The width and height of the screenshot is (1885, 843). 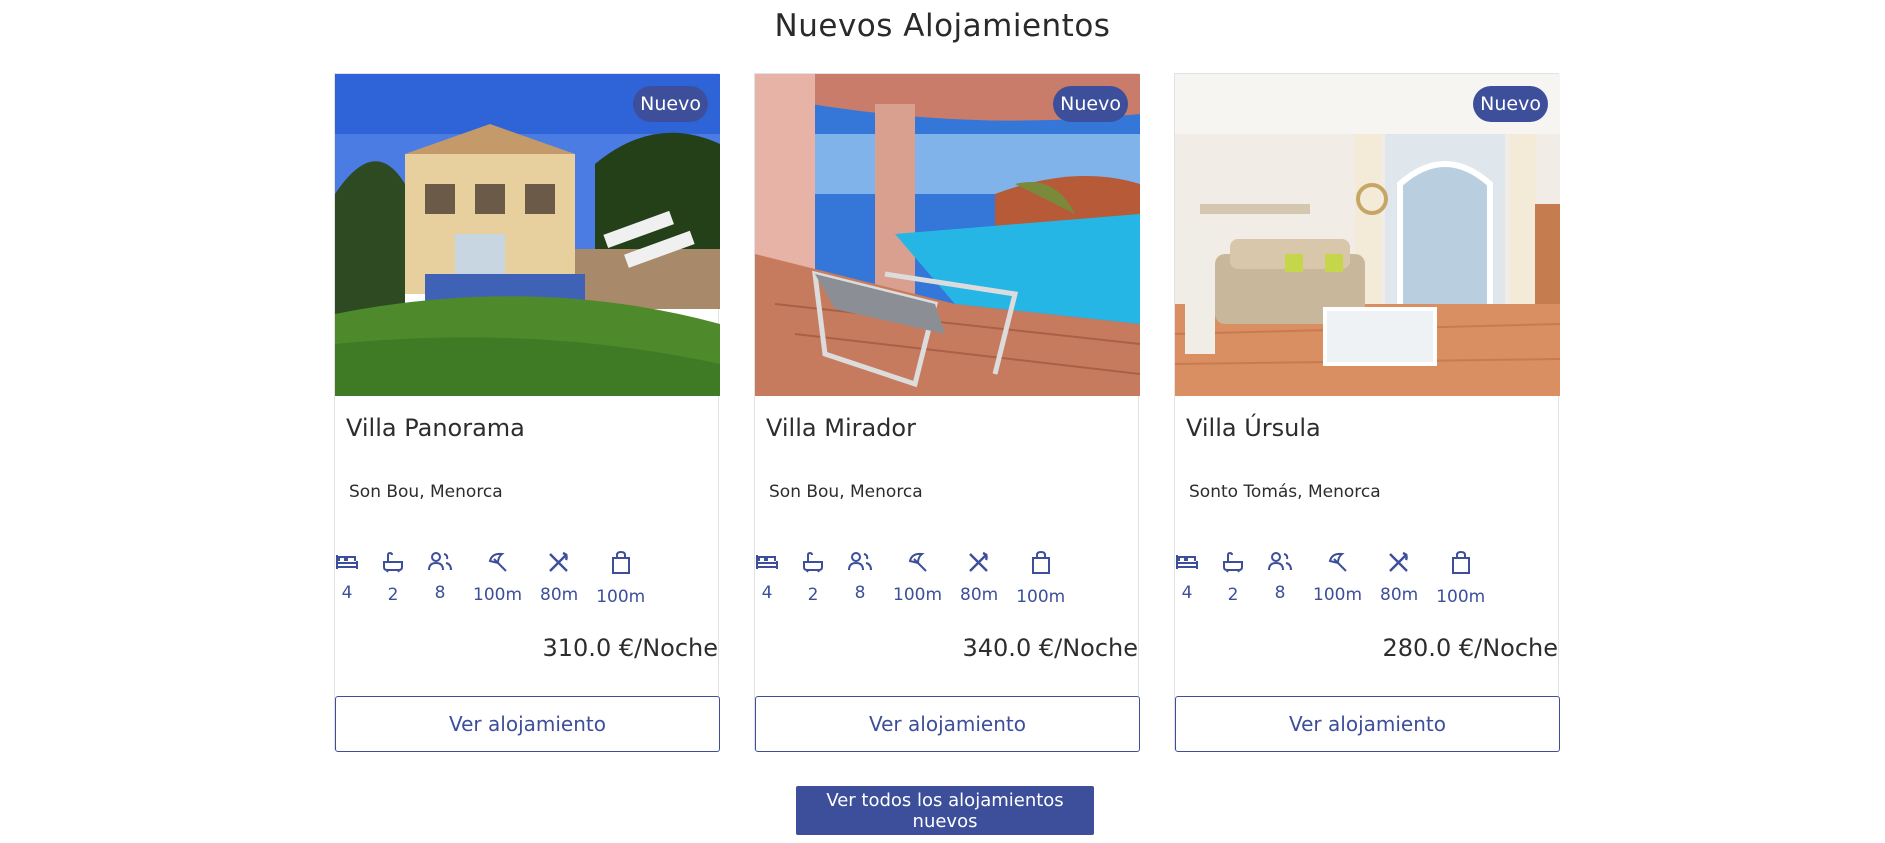 I want to click on property-price: 340.0 €/Noche, so click(x=1050, y=648).